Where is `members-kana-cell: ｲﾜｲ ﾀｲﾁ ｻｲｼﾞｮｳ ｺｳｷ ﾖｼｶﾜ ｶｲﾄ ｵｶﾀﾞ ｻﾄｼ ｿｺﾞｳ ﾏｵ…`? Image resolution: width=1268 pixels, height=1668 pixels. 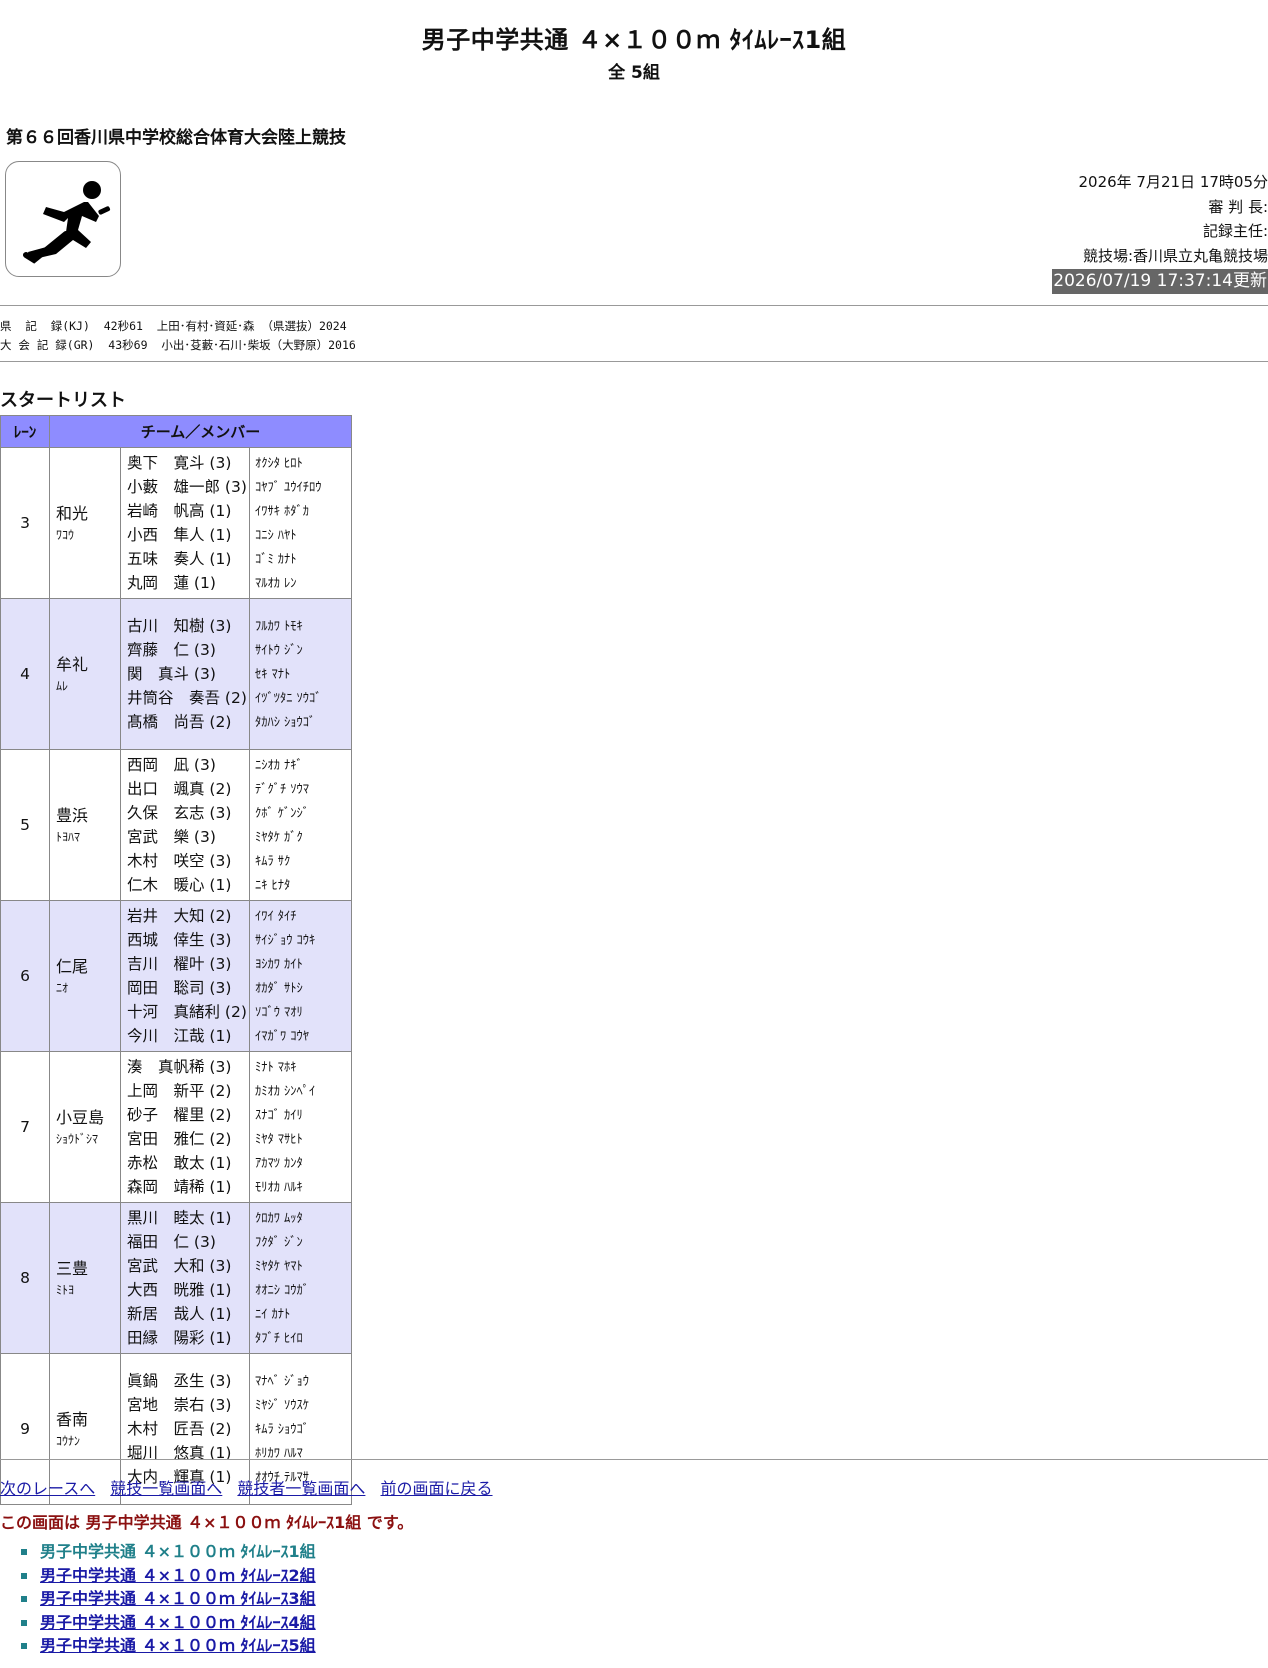 members-kana-cell: ｲﾜｲ ﾀｲﾁ ｻｲｼﾞｮｳ ｺｳｷ ﾖｼｶﾜ ｶｲﾄ ｵｶﾀﾞ ｻﾄｼ ｿｺﾞｳ ﾏｵ… is located at coordinates (300, 976).